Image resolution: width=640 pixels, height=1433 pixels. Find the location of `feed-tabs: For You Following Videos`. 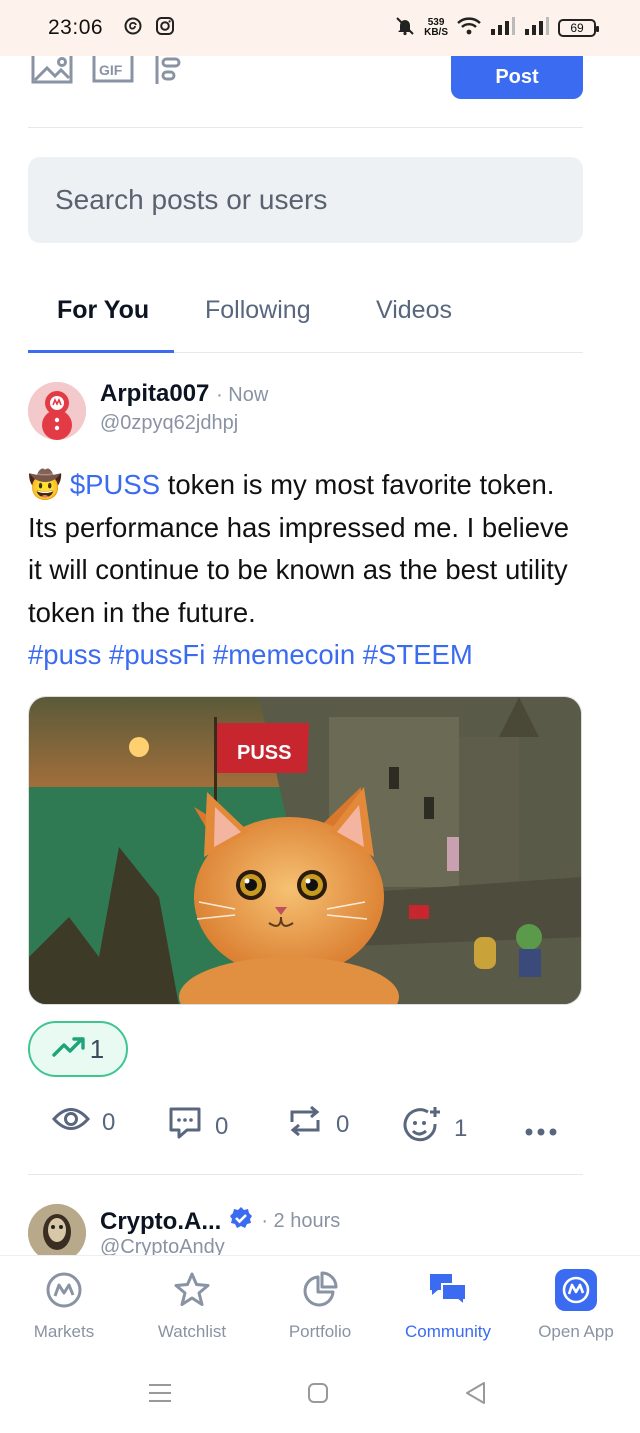

feed-tabs: For You Following Videos is located at coordinates (305, 316).